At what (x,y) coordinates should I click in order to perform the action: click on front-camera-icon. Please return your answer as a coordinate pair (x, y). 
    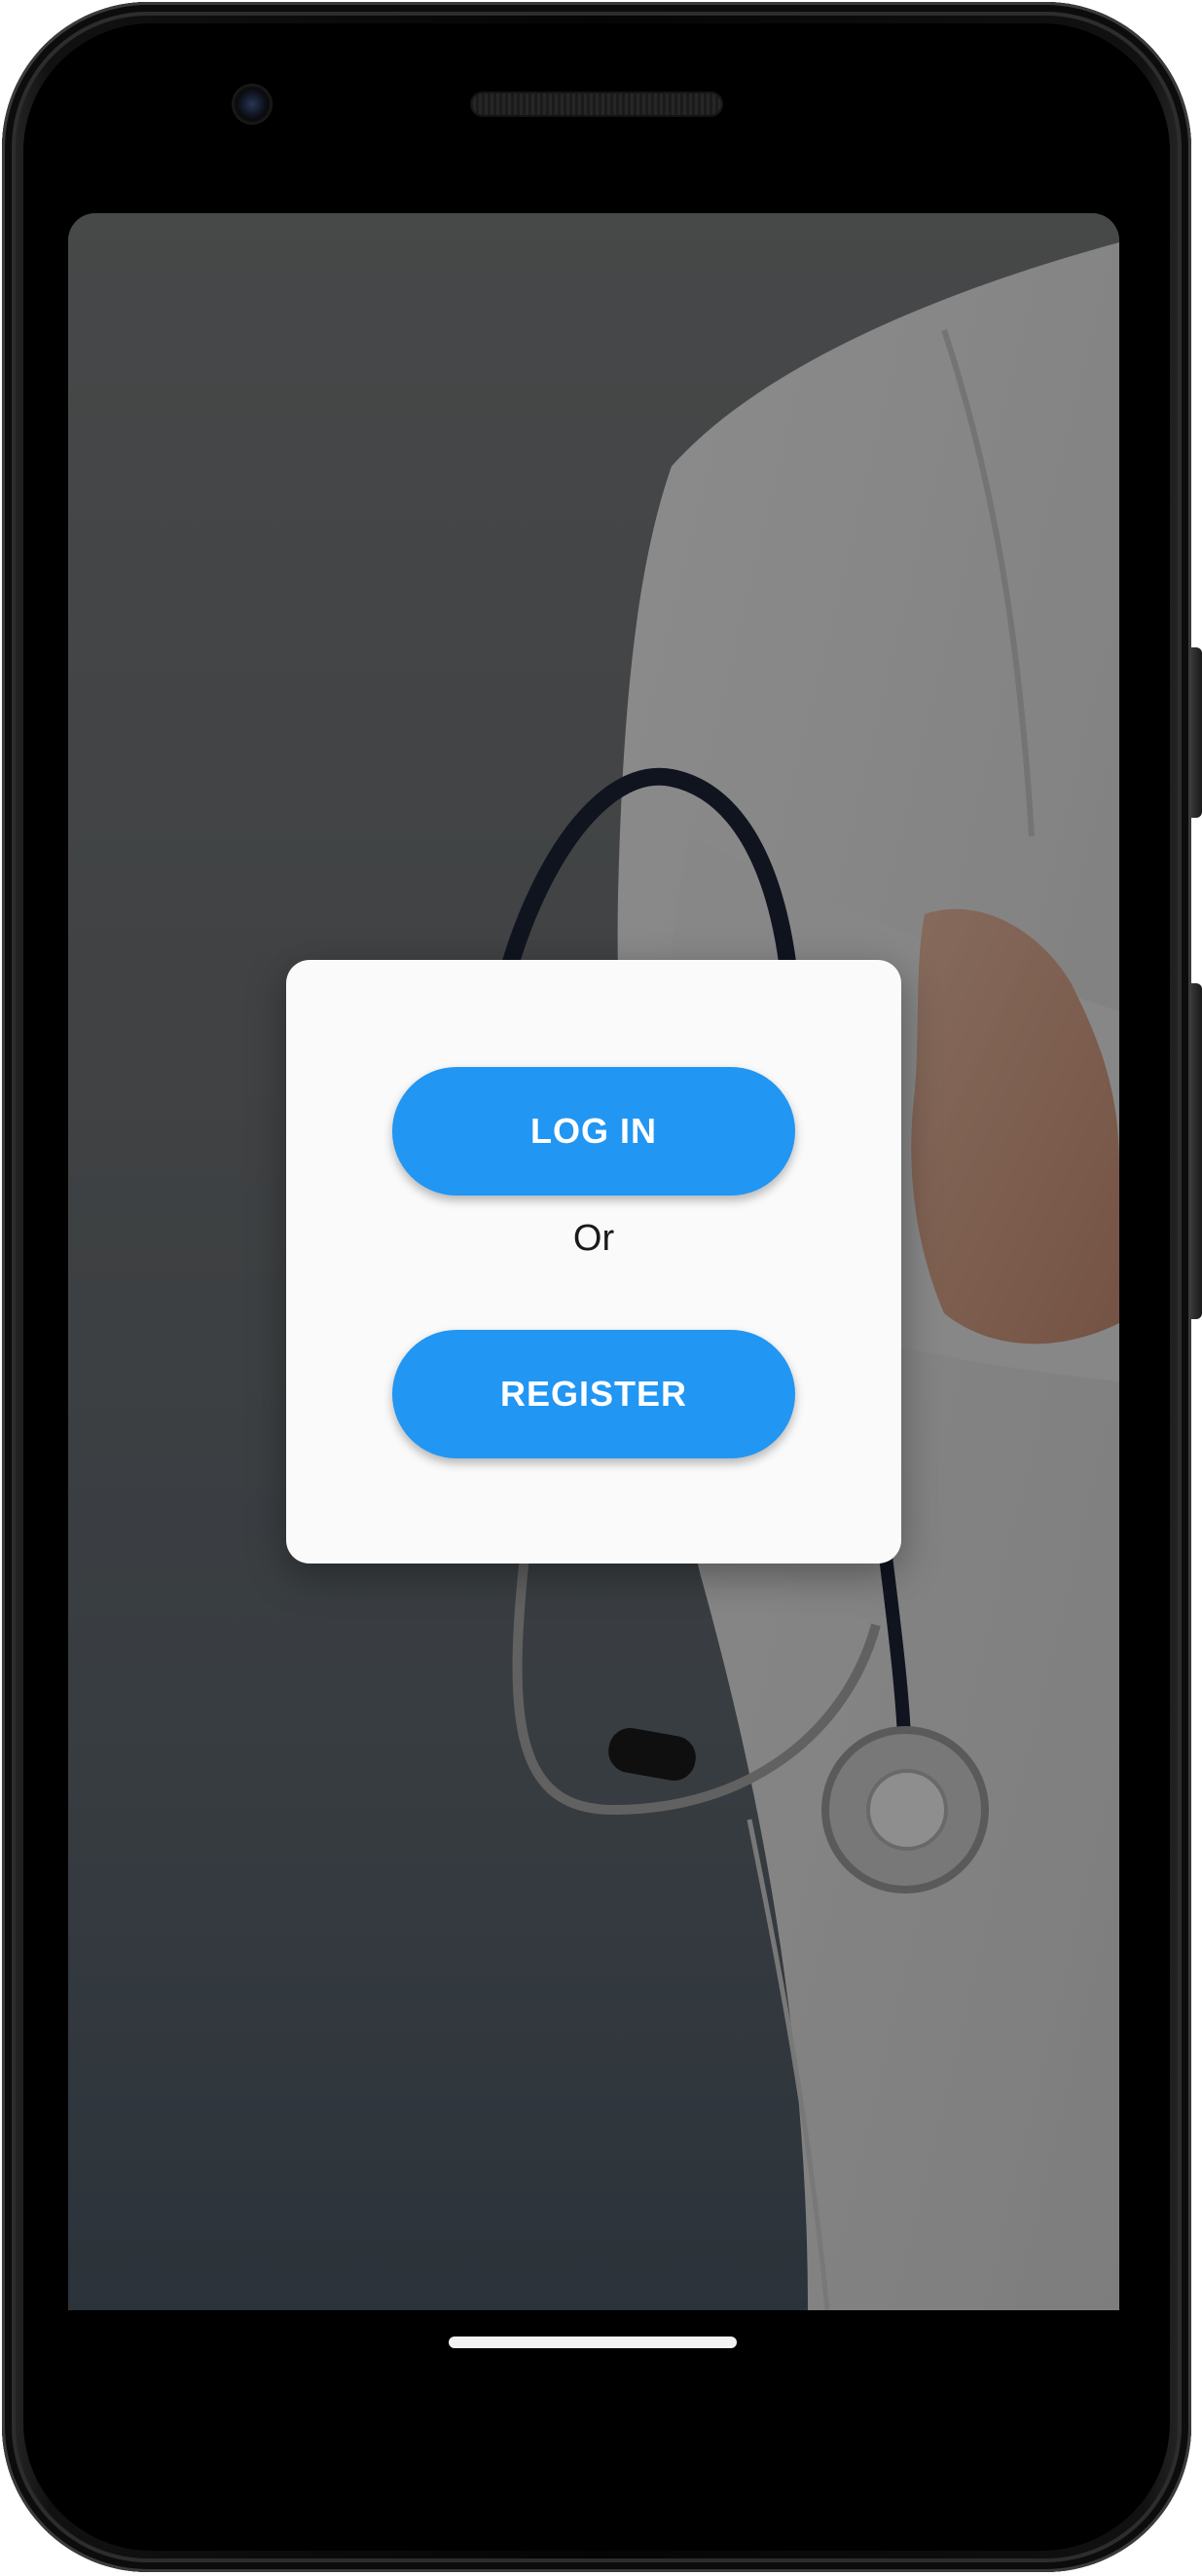
    Looking at the image, I should click on (252, 104).